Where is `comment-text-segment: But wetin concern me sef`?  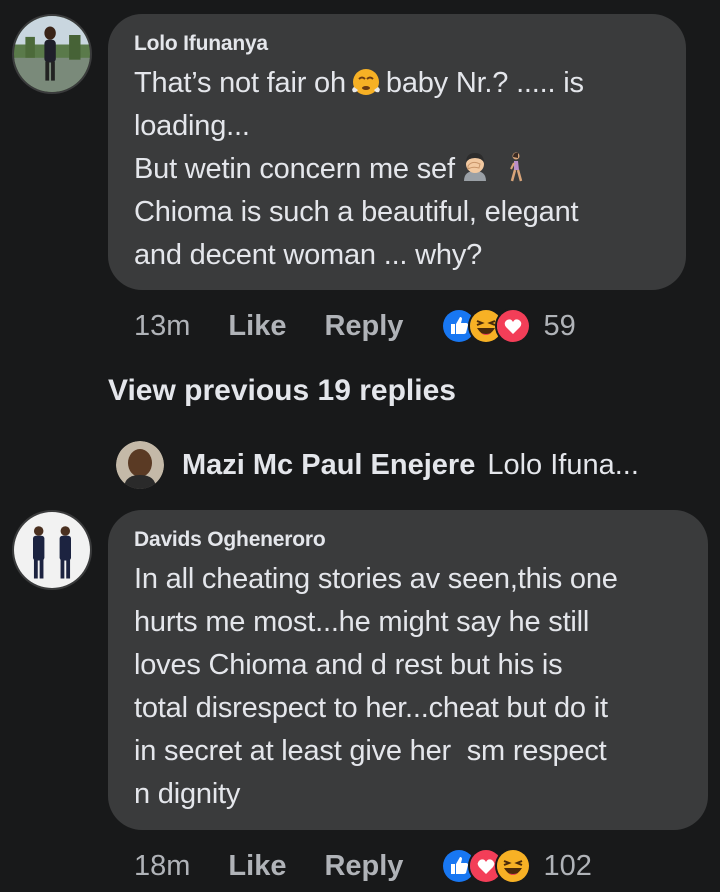
comment-text-segment: But wetin concern me sef is located at coordinates (294, 169).